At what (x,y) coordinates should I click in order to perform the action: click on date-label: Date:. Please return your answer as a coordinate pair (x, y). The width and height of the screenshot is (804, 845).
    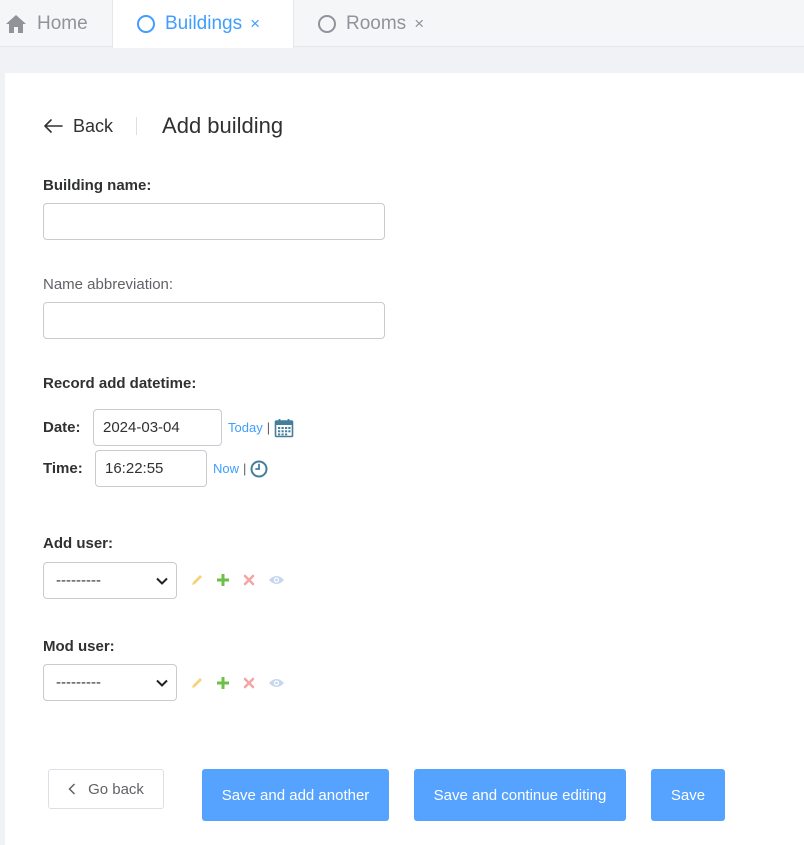
    Looking at the image, I should click on (62, 427).